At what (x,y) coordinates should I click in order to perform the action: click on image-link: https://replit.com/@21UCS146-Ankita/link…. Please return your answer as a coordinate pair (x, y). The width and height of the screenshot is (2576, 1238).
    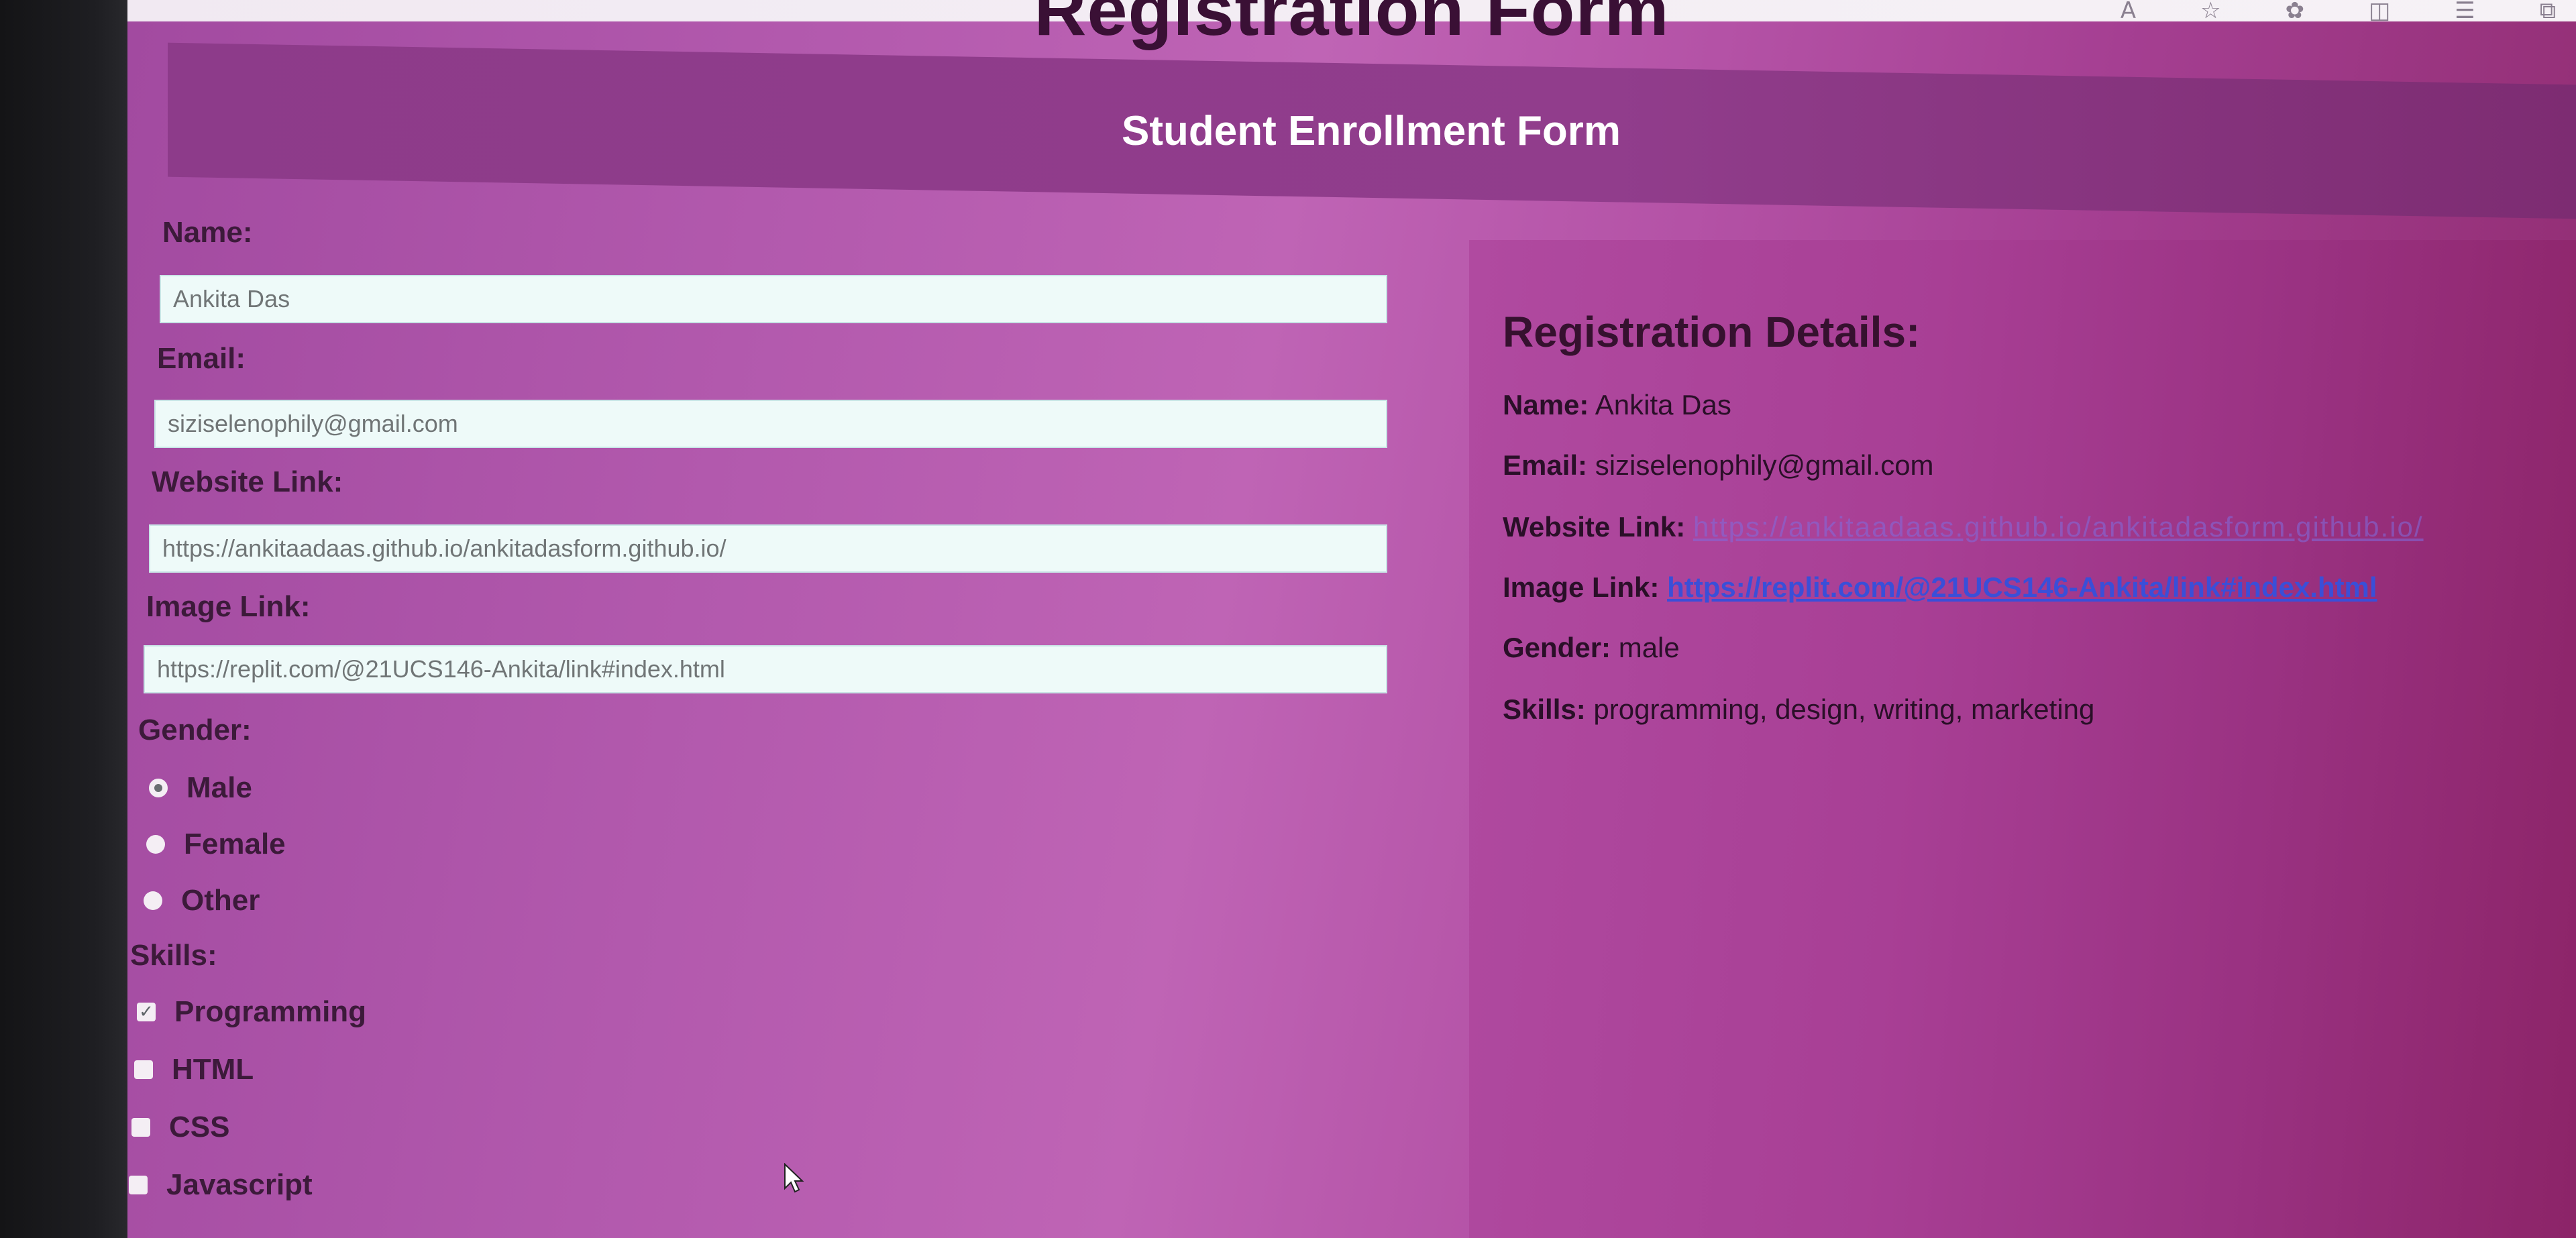
    Looking at the image, I should click on (2022, 587).